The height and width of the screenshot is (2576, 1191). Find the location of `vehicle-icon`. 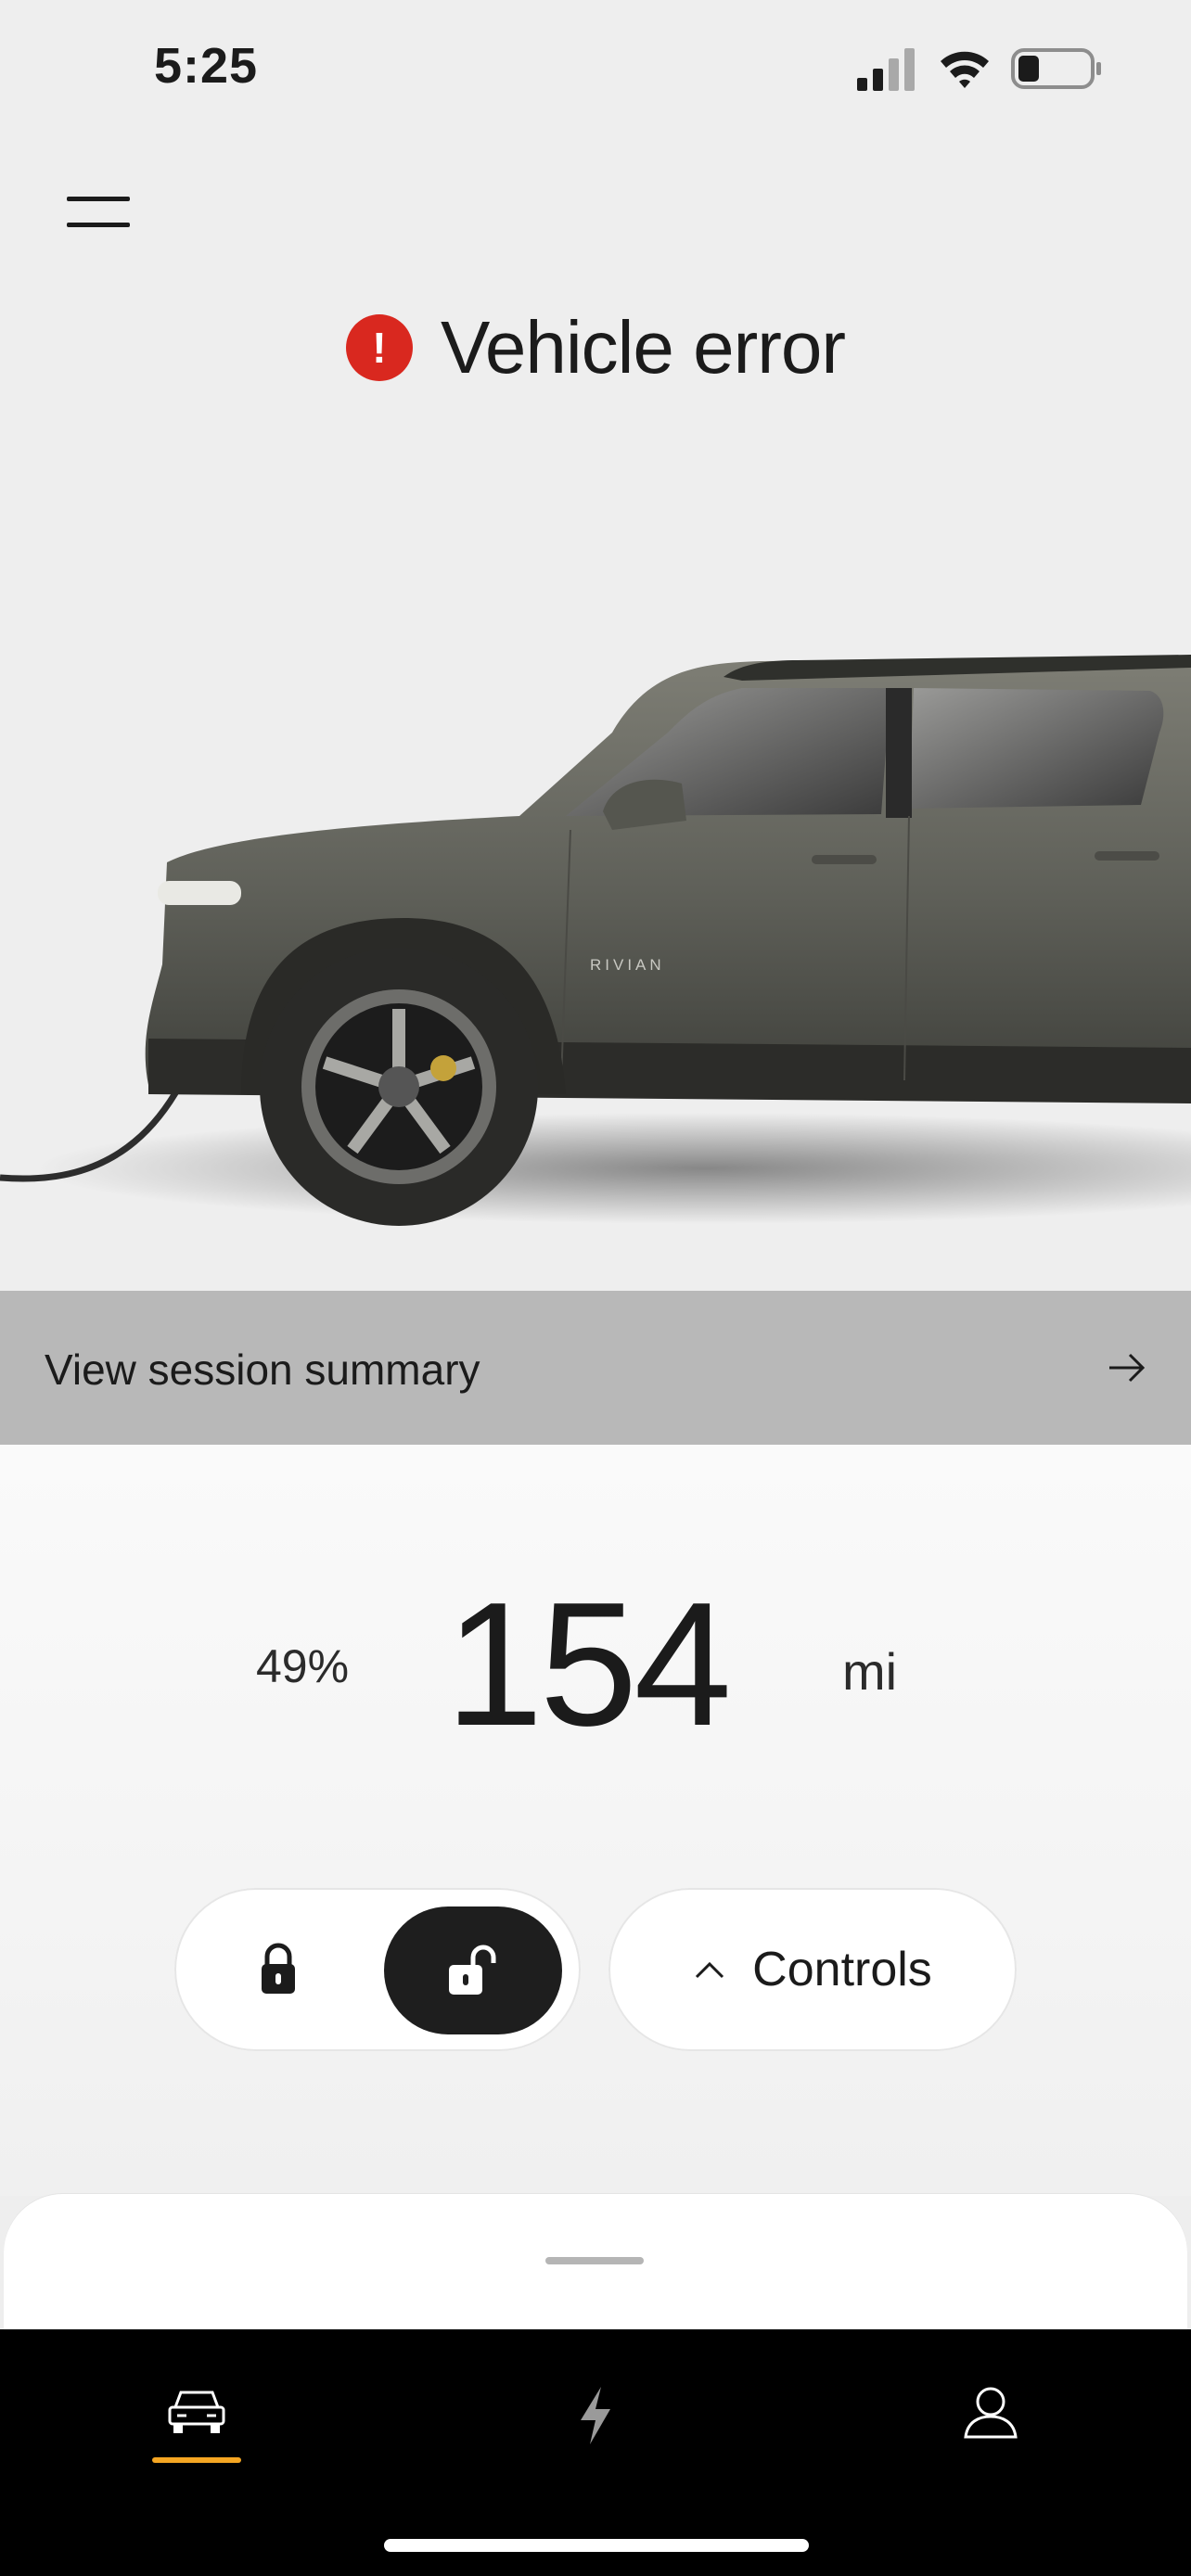

vehicle-icon is located at coordinates (196, 2412).